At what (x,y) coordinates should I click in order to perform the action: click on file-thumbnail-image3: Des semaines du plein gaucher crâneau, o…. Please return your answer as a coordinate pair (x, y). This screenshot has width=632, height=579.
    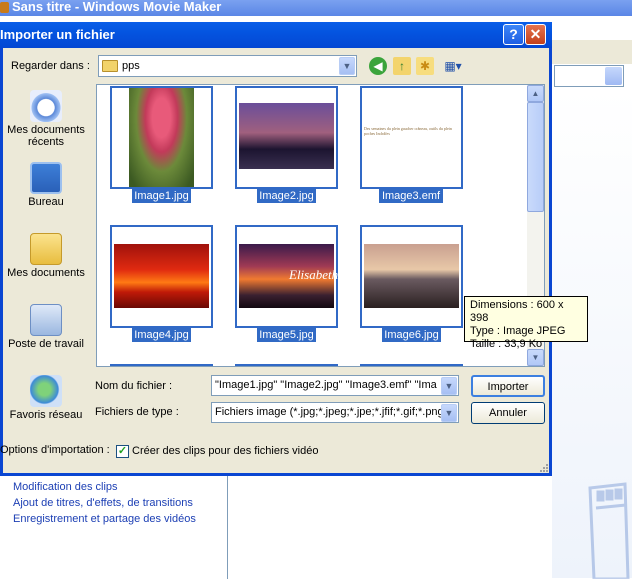
    Looking at the image, I should click on (411, 137).